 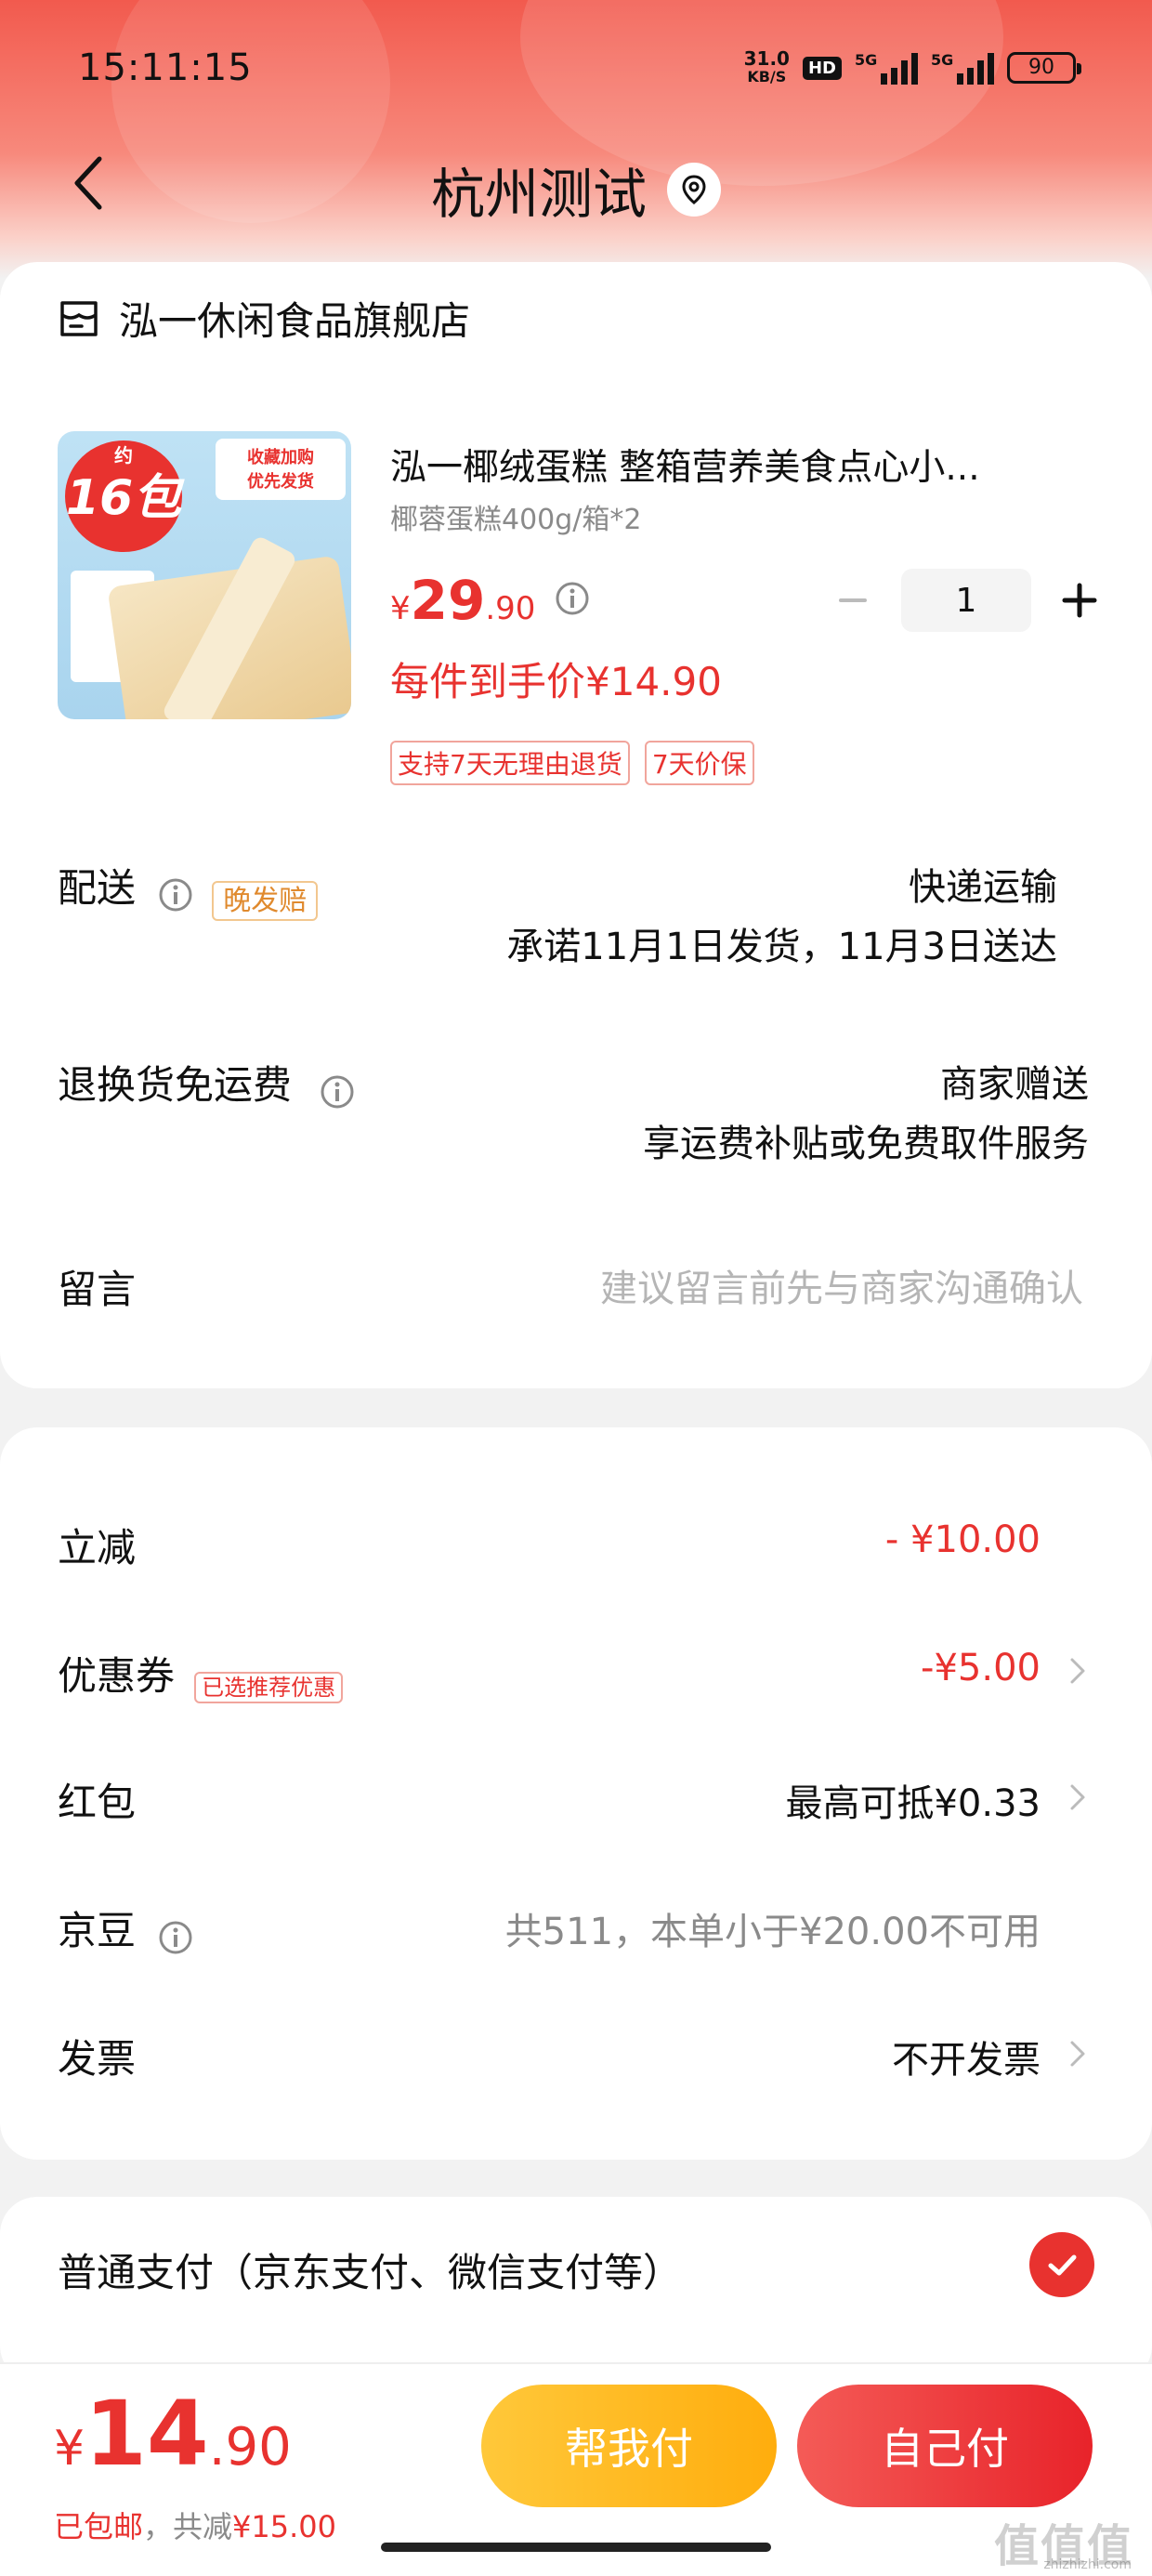 I want to click on minus-icon, so click(x=853, y=600).